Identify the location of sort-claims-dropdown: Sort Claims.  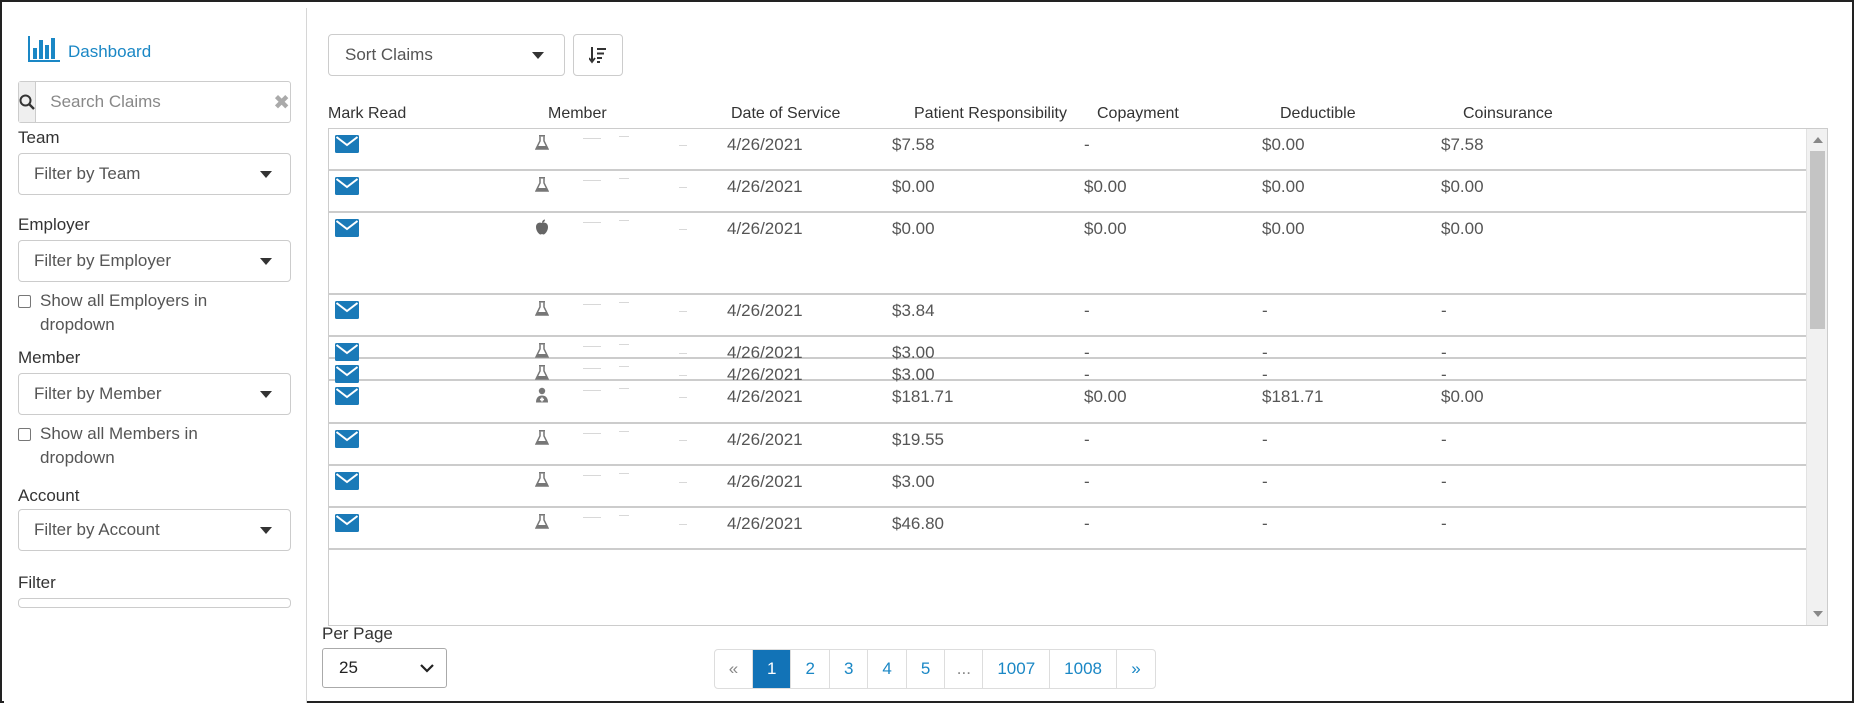
(446, 55).